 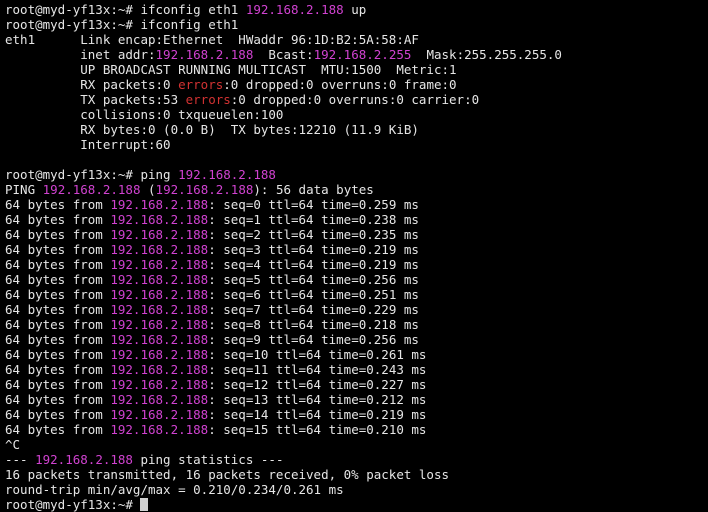 What do you see at coordinates (317, 369) in the screenshot?
I see `terminal-text: : seq=11 ttl=64 time=0.243 ms` at bounding box center [317, 369].